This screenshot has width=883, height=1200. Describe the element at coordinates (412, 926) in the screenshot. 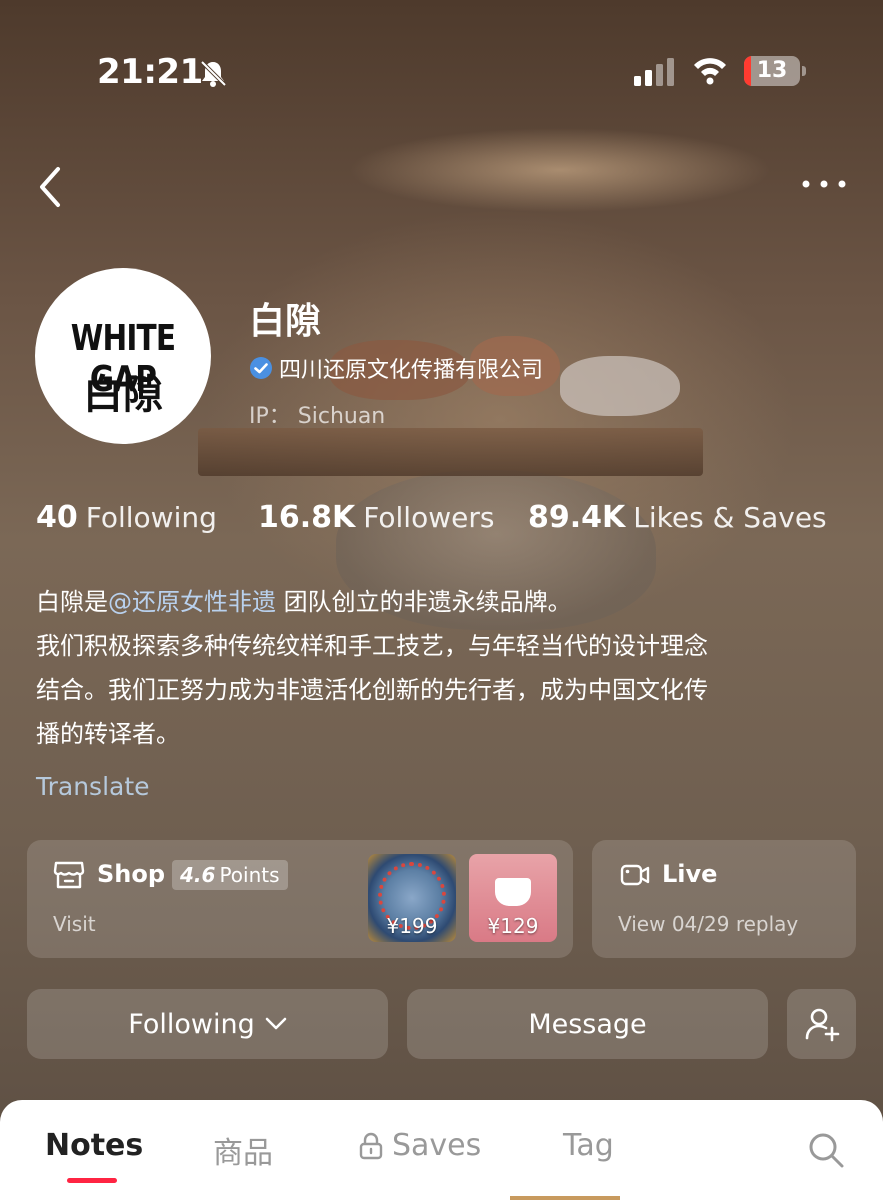

I see `product-price: ¥199` at that location.